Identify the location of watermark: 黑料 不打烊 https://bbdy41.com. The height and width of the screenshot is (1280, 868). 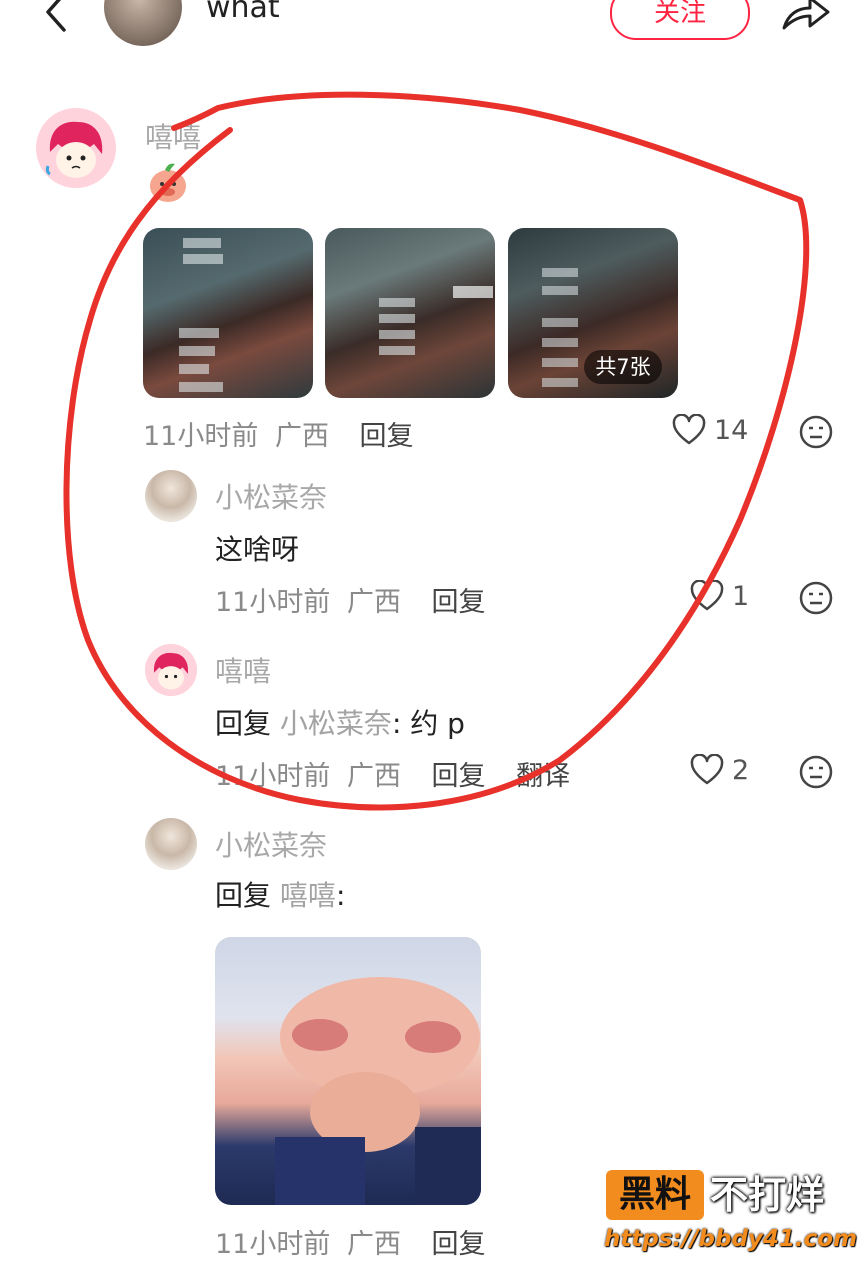
(731, 1213).